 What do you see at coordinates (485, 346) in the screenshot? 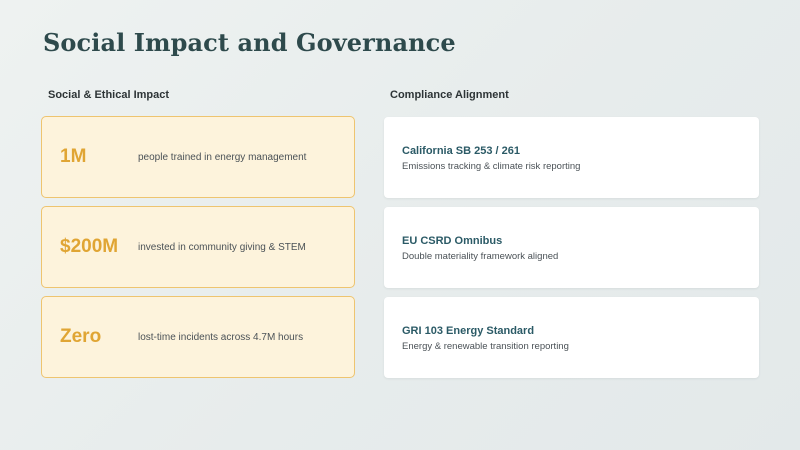
I see `compliance-description: Energy & renewable transition reporting` at bounding box center [485, 346].